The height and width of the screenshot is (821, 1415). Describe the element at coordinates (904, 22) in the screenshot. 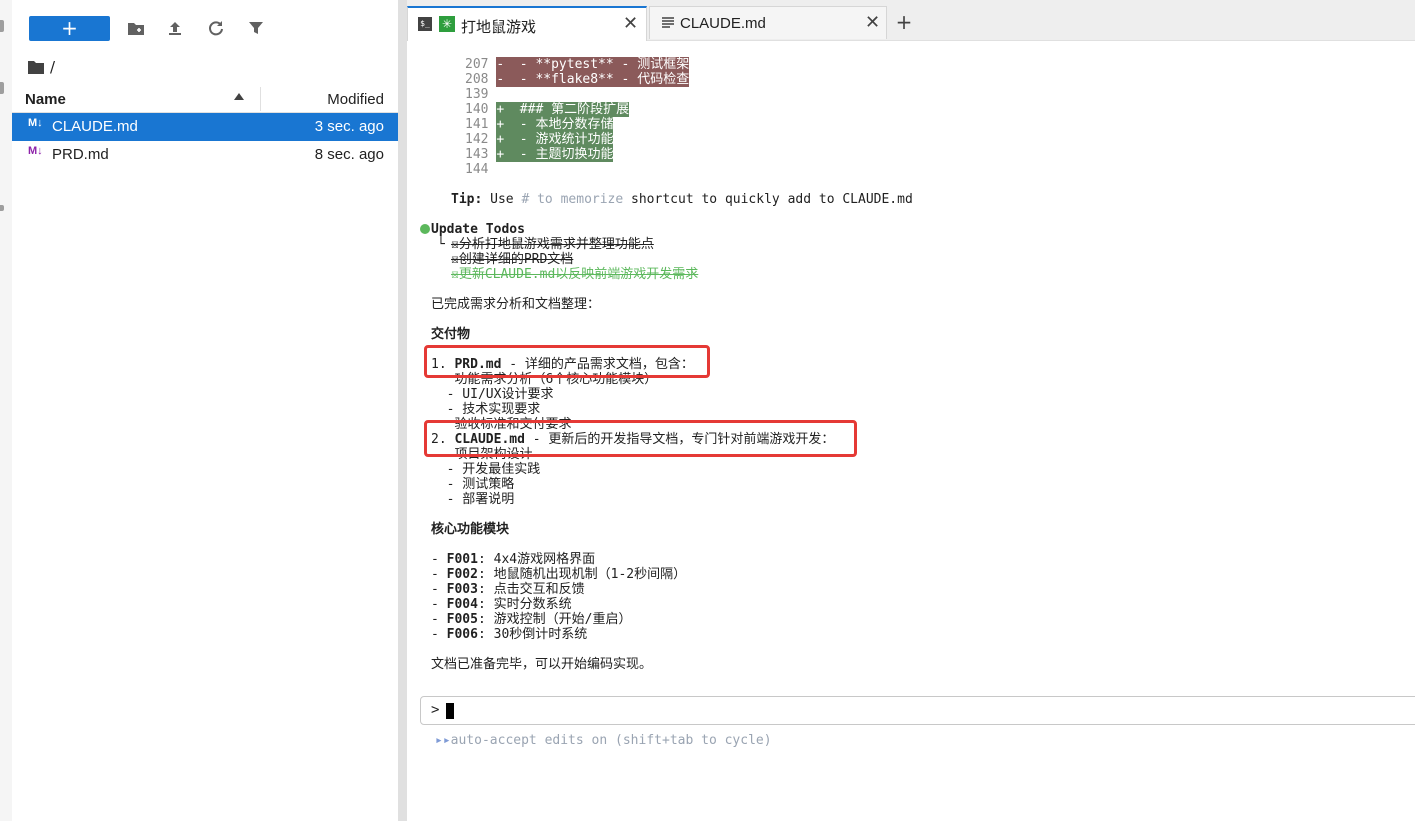

I see `add-tab-button: +` at that location.